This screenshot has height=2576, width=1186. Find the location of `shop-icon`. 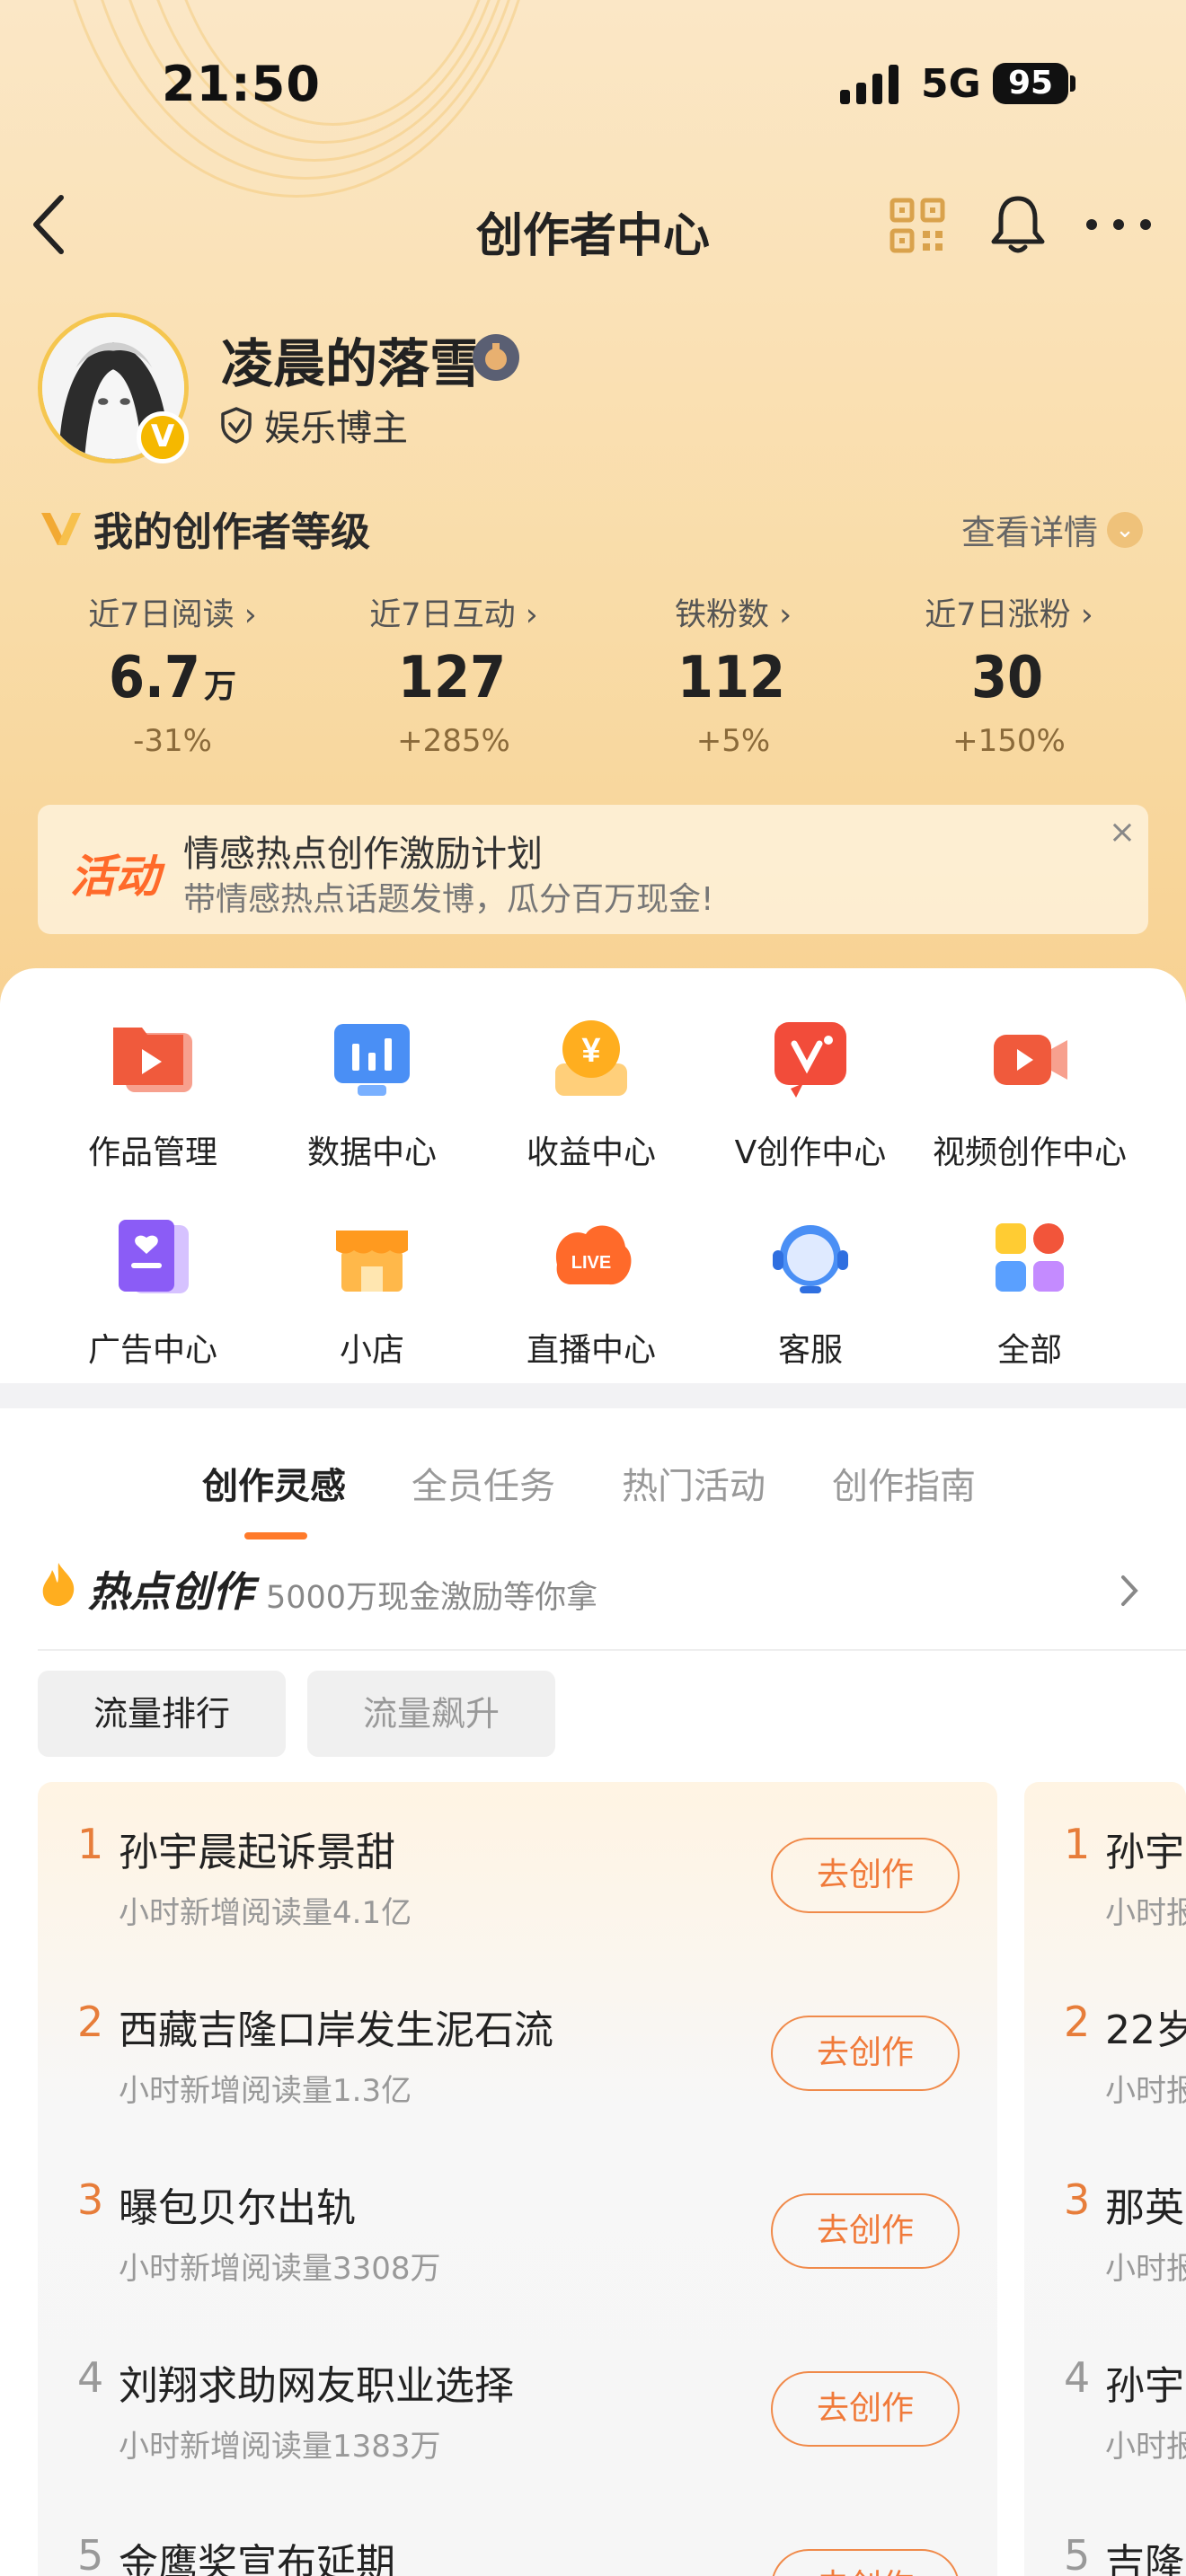

shop-icon is located at coordinates (372, 1261).